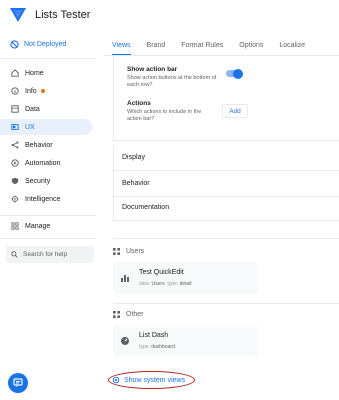 Image resolution: width=339 pixels, height=400 pixels. Describe the element at coordinates (139, 103) in the screenshot. I see `actions-title: Actions` at that location.